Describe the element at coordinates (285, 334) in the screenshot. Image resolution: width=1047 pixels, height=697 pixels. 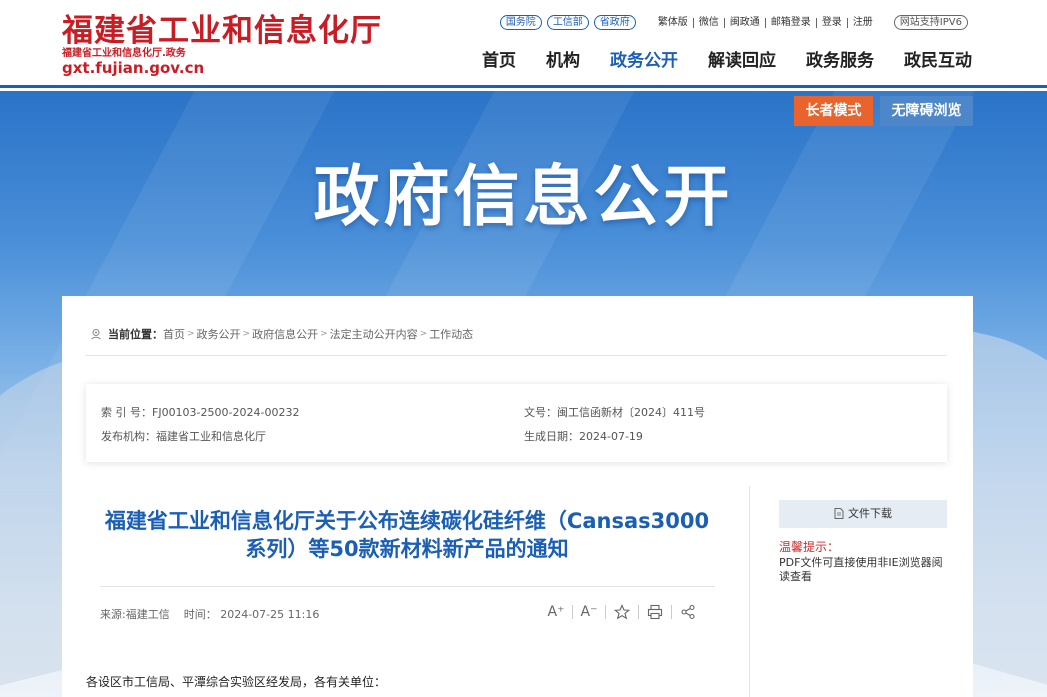
I see `breadcrumb-info-disclosure: 政府信息公开` at that location.